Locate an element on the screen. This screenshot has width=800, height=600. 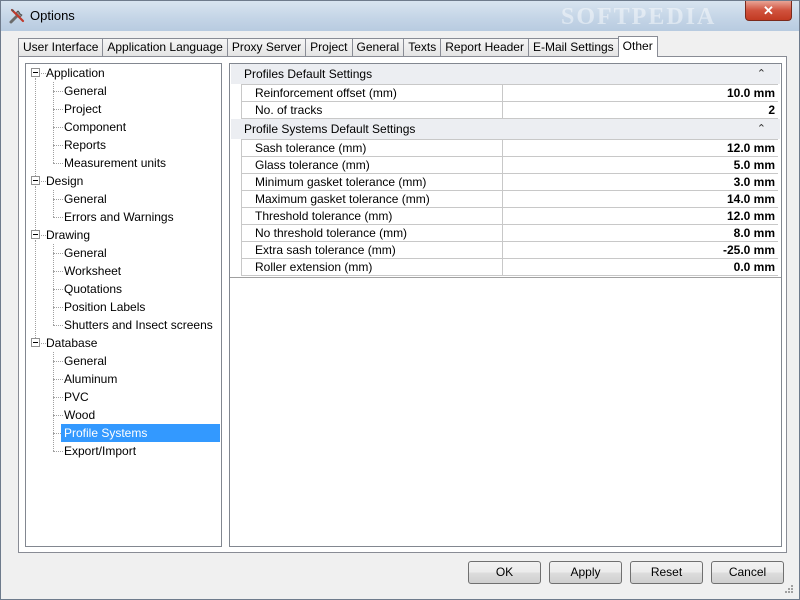
property-row: Minimum gasket tolerance (mm) 3.0 mm is located at coordinates (509, 182).